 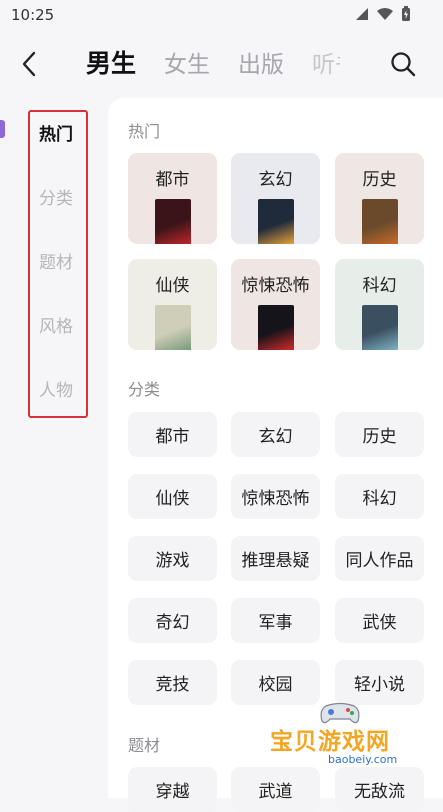 I want to click on active-indicator, so click(x=2, y=129).